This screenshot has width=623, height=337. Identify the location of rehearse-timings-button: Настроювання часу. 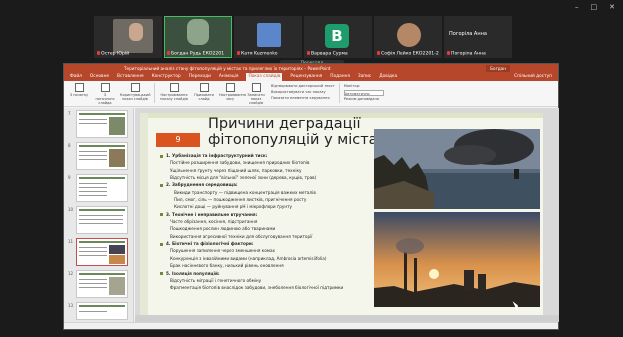
(232, 93).